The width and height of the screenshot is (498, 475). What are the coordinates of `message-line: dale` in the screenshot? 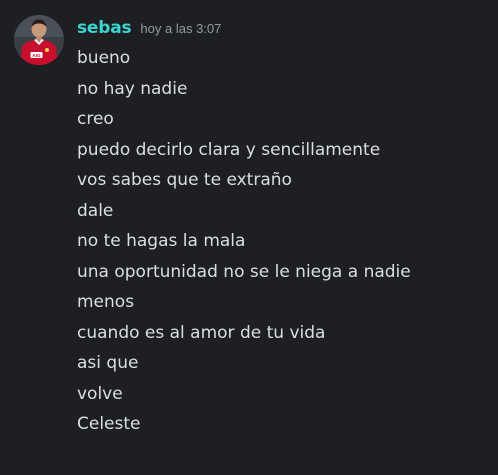 It's located at (95, 210).